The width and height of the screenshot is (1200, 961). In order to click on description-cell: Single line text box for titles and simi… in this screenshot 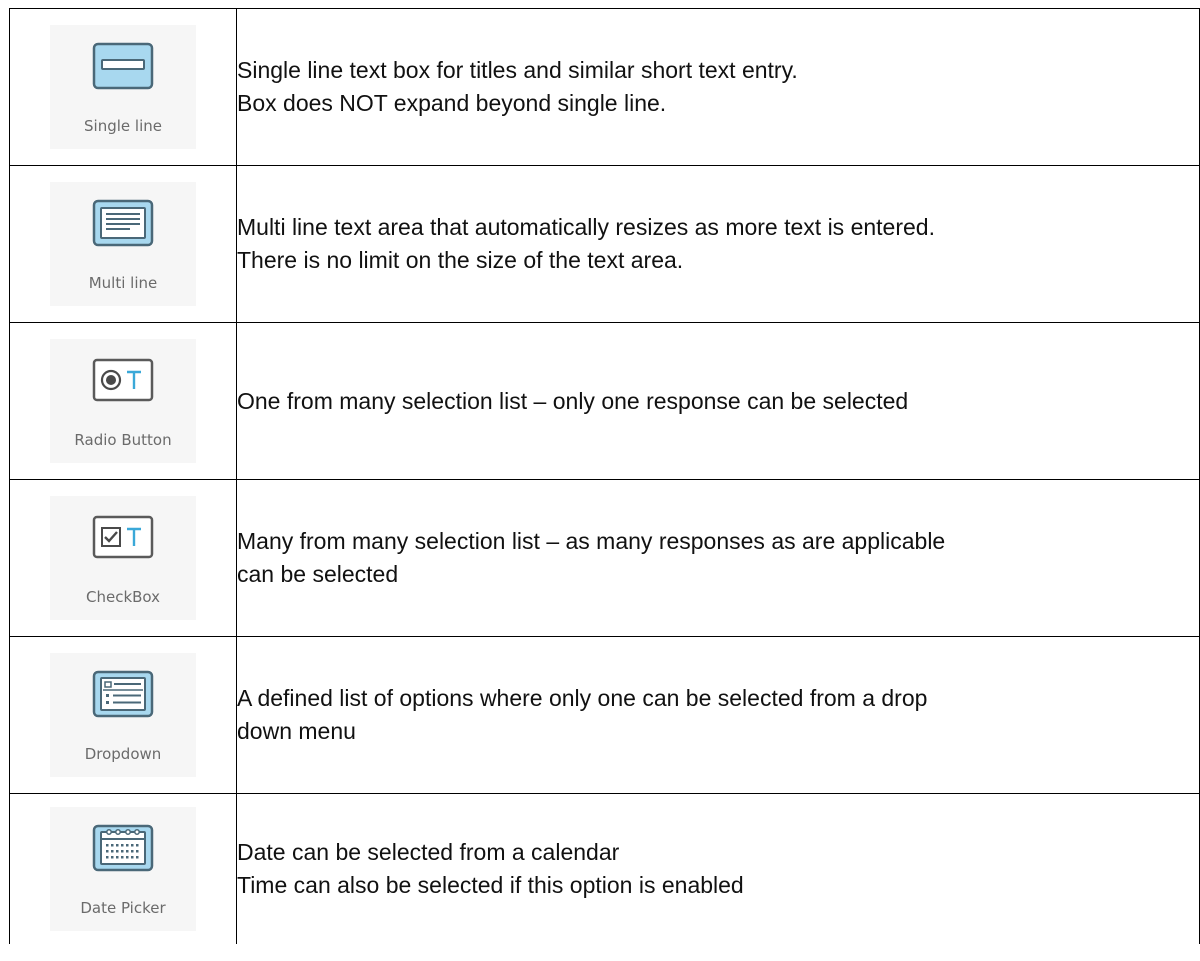, I will do `click(718, 87)`.